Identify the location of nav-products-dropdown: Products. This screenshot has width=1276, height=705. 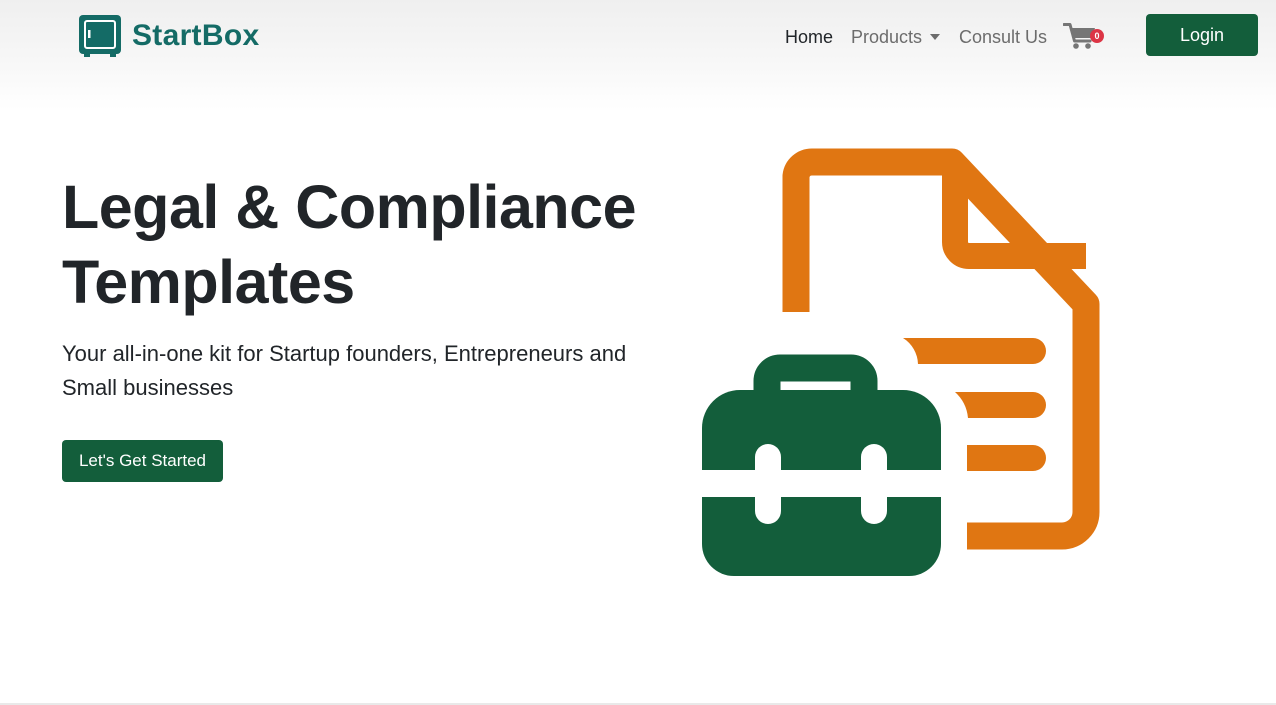
(896, 37).